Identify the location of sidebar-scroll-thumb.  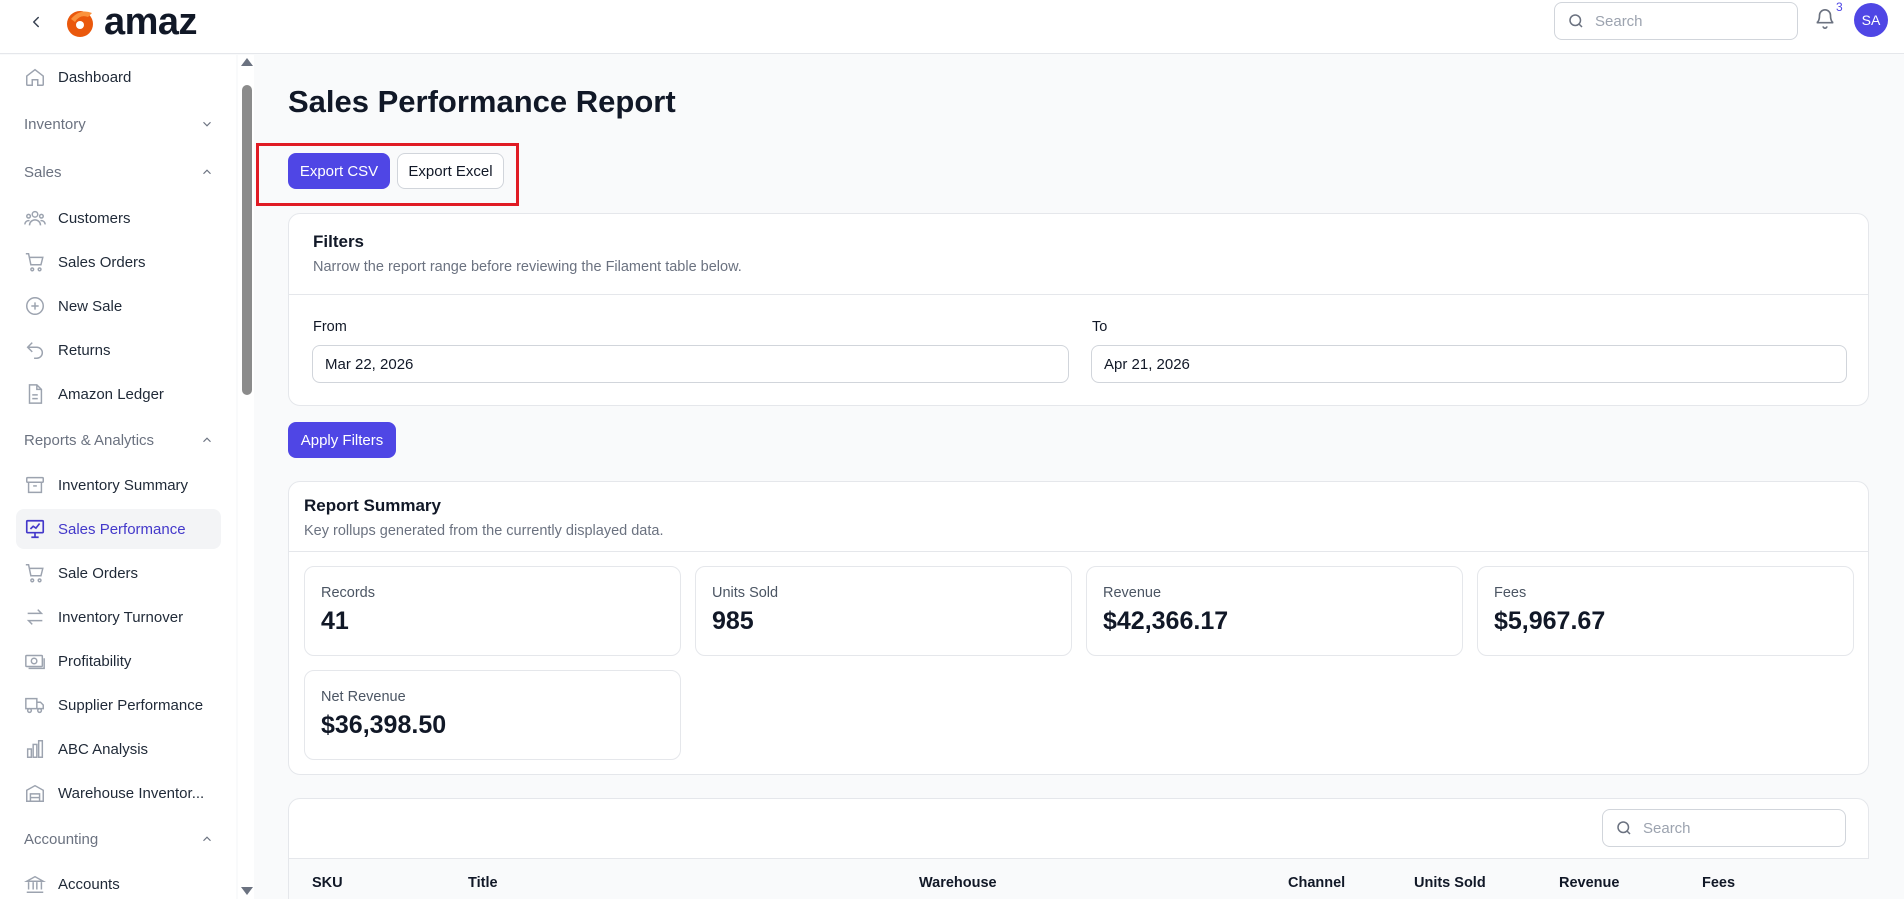
(247, 240).